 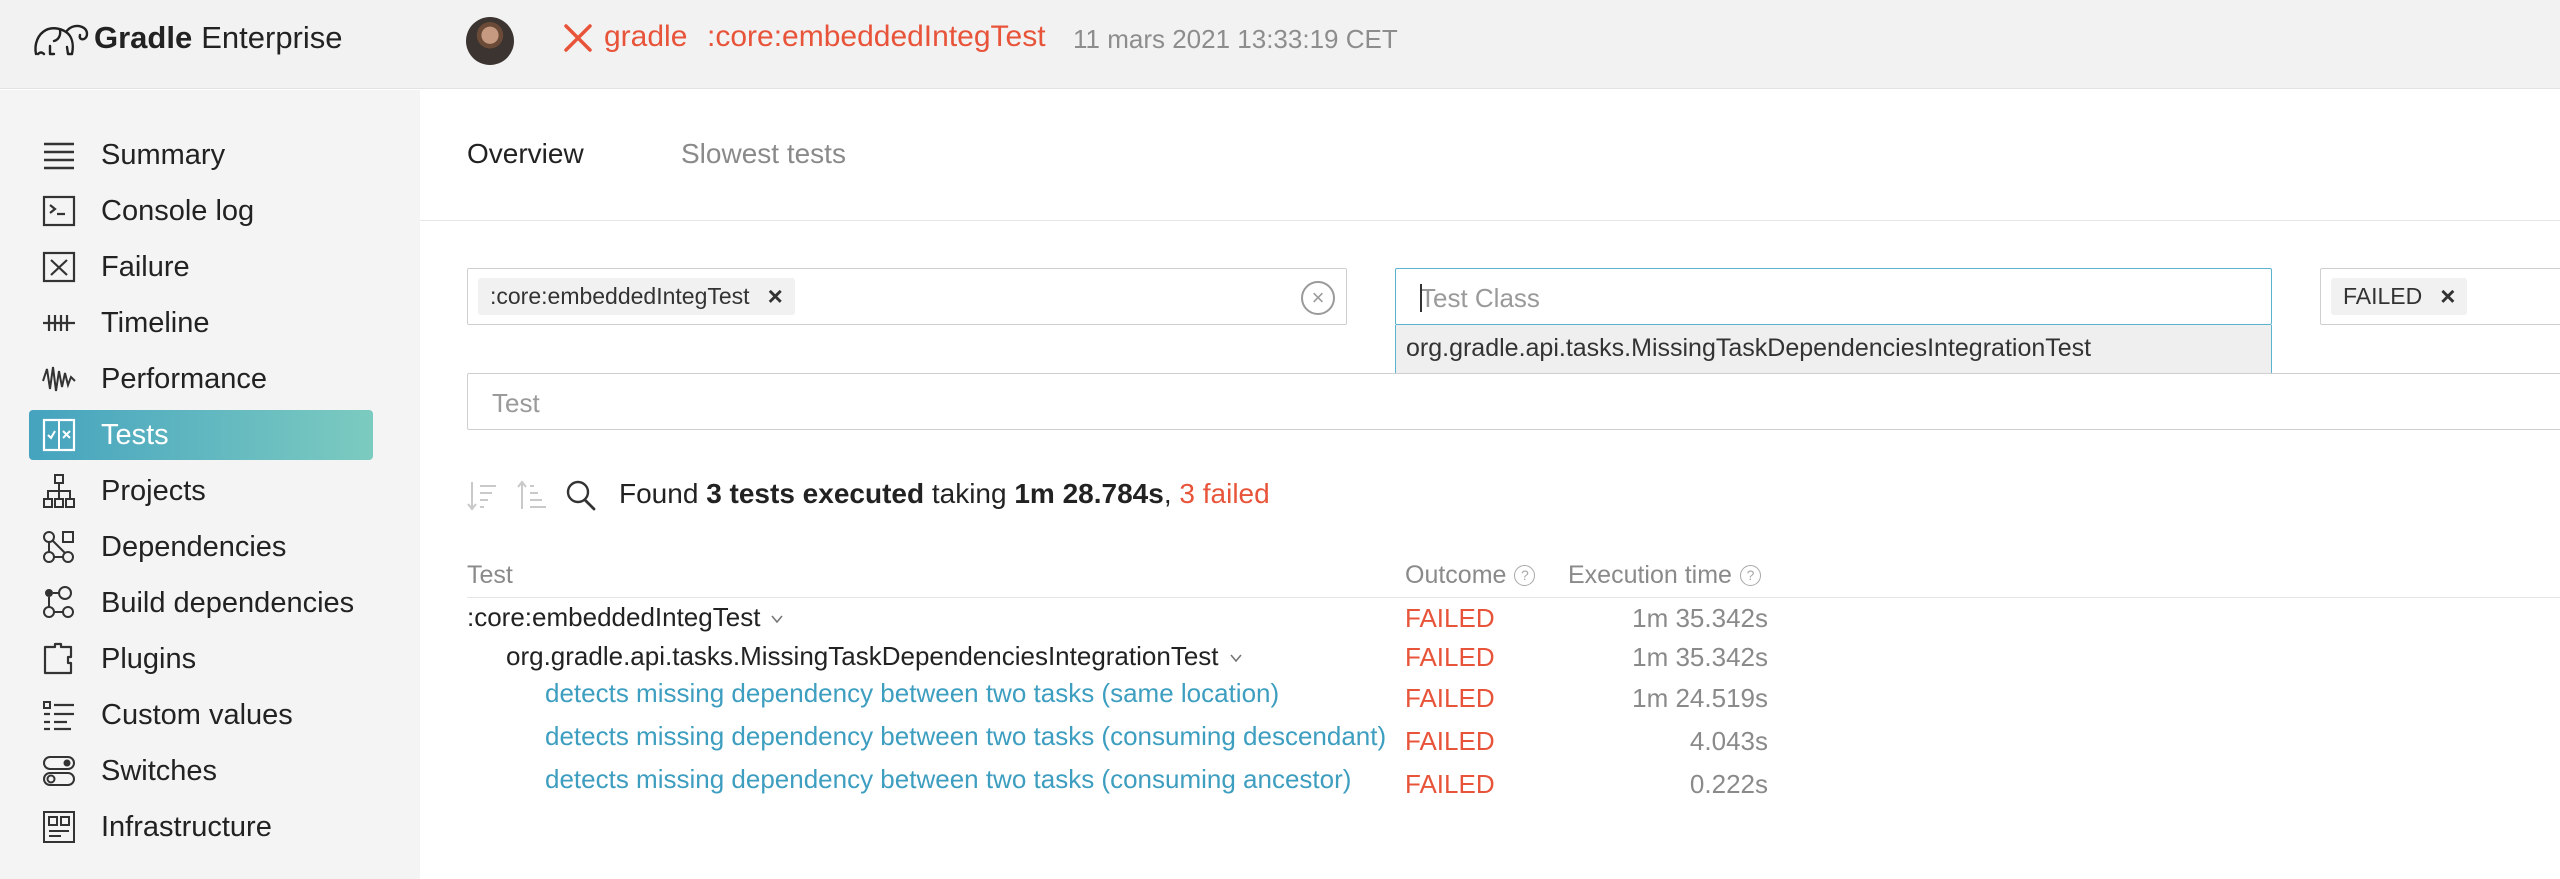 I want to click on sidebar-item-label: Summary, so click(x=163, y=154).